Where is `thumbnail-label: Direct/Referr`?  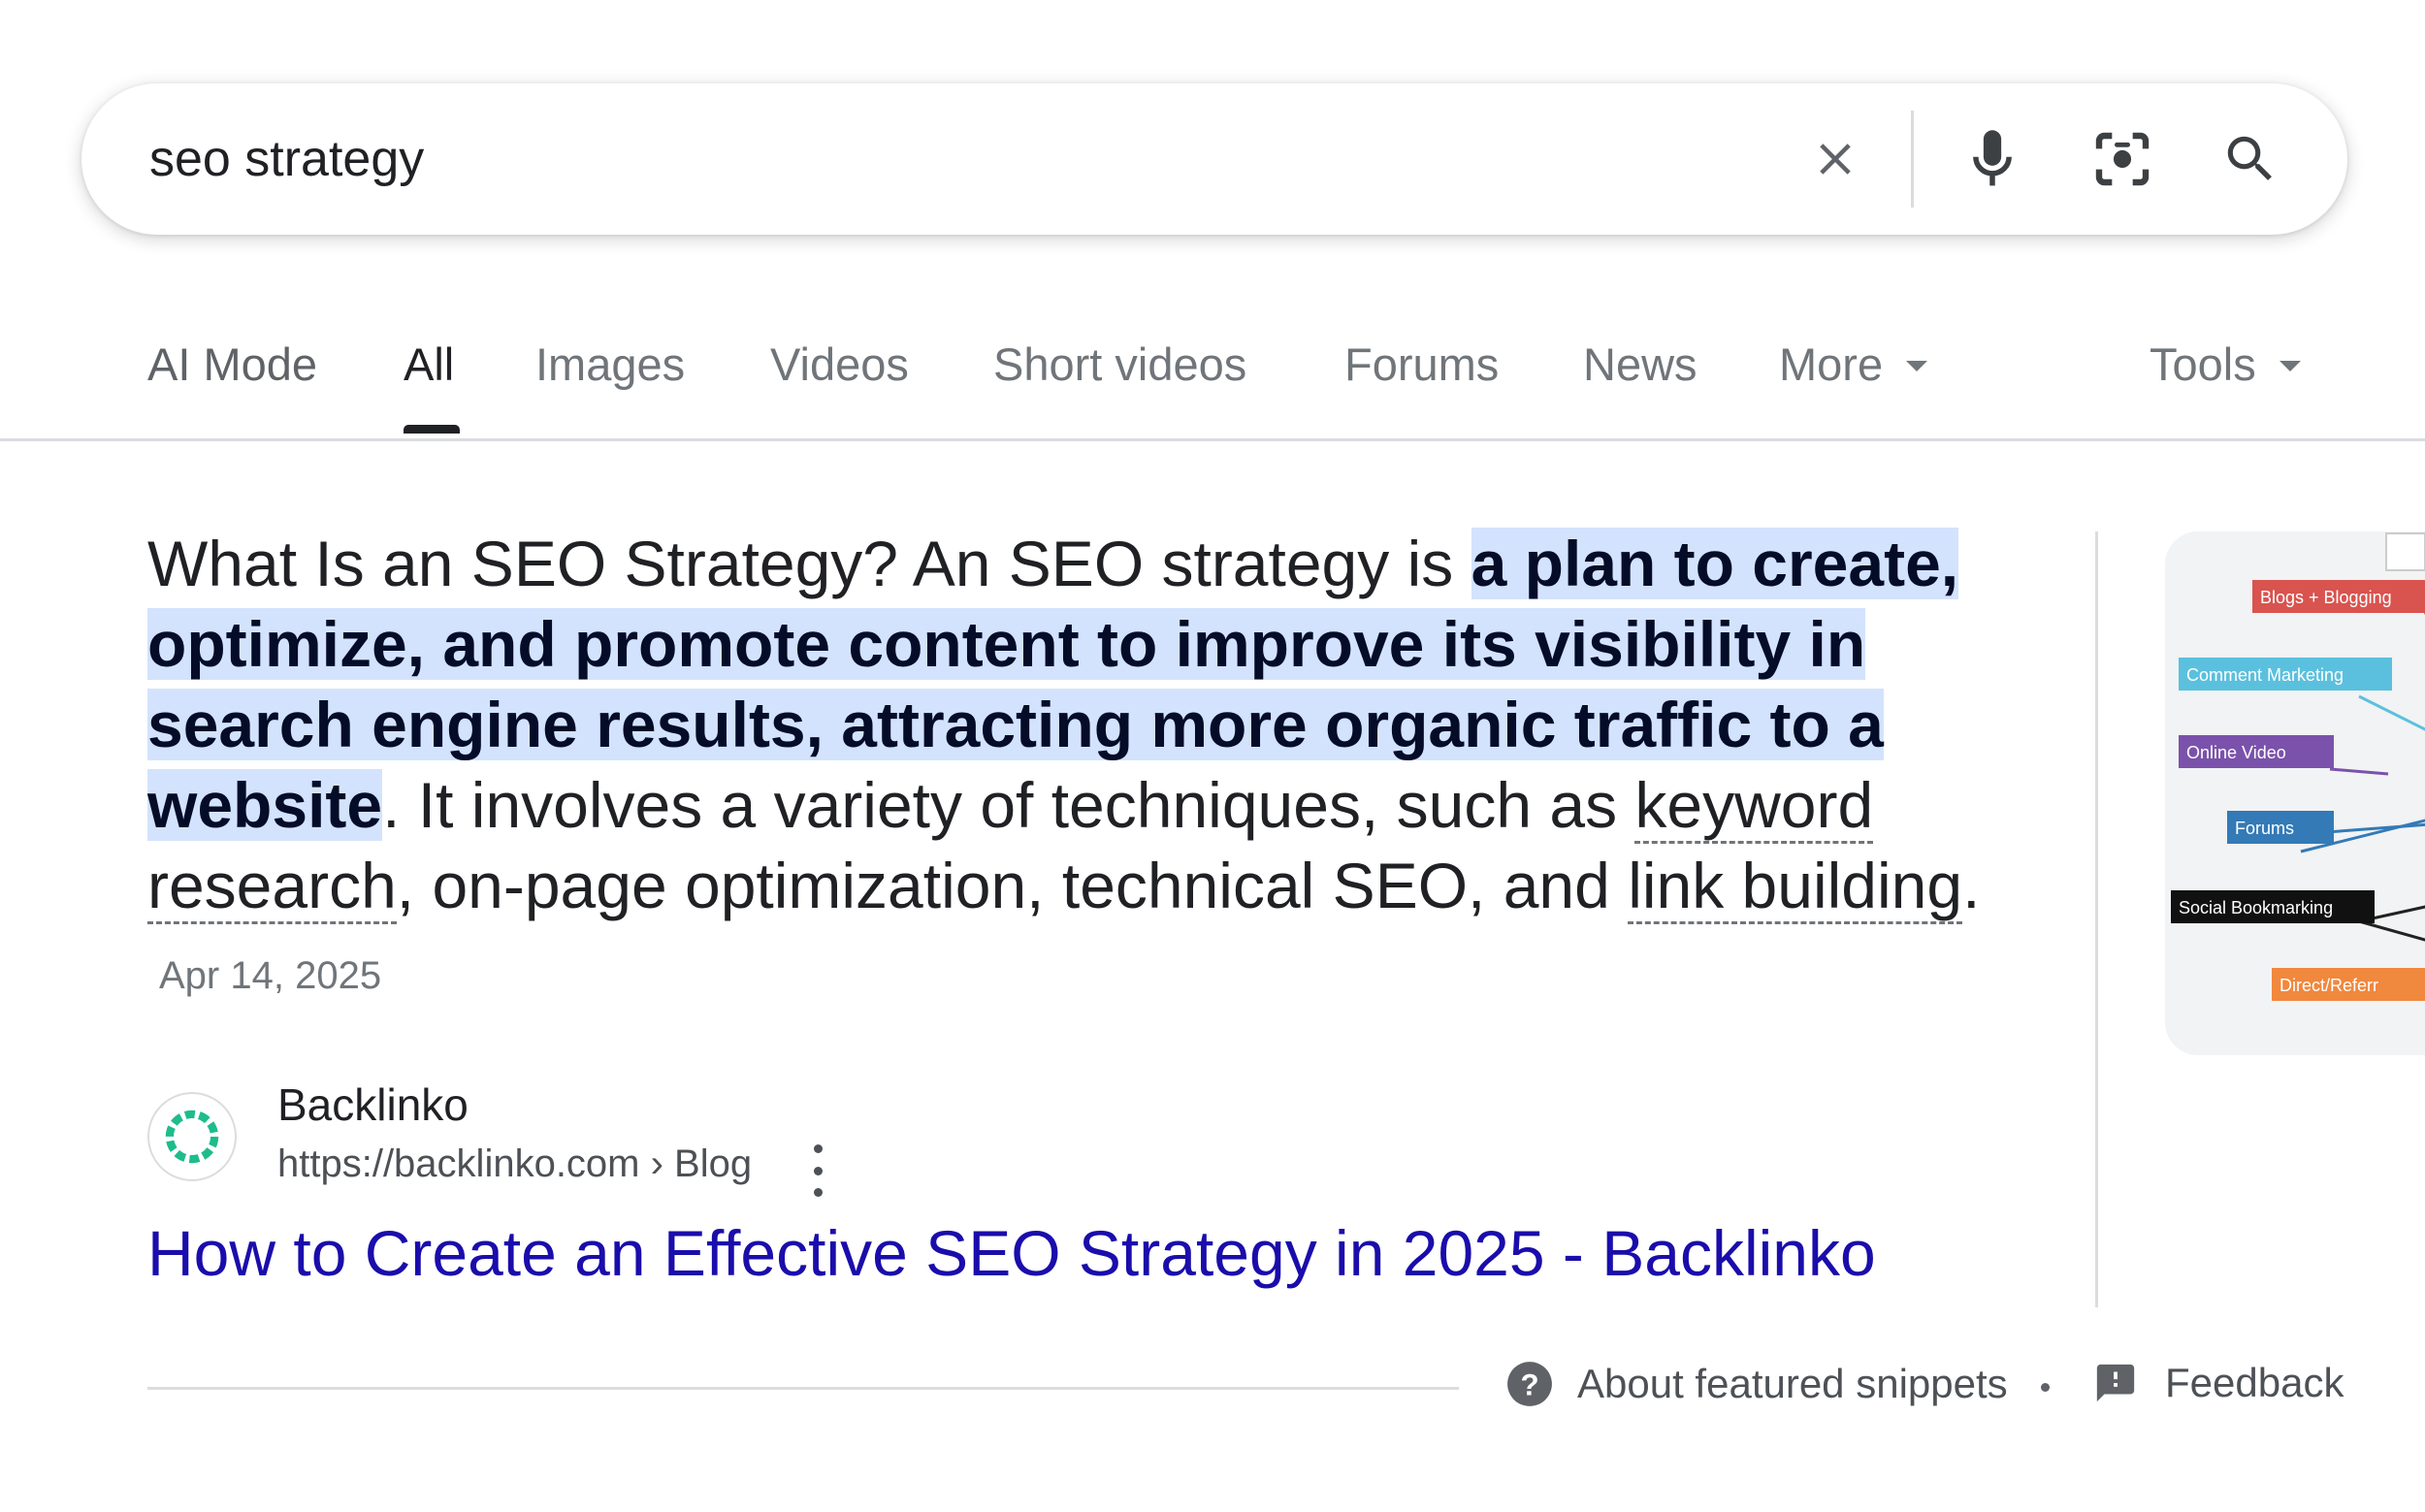 thumbnail-label: Direct/Referr is located at coordinates (2329, 985).